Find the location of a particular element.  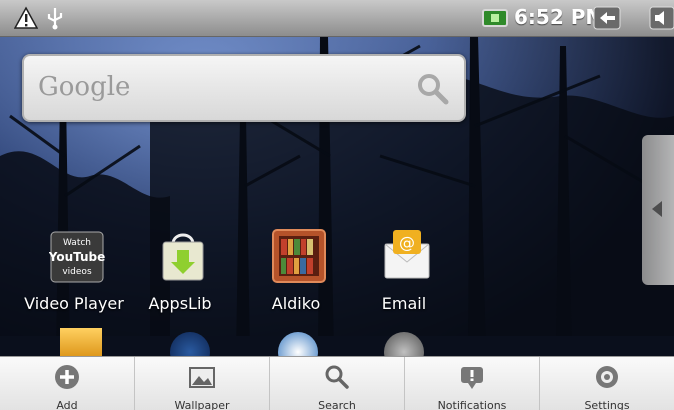

menu-item-label: Add is located at coordinates (67, 404).